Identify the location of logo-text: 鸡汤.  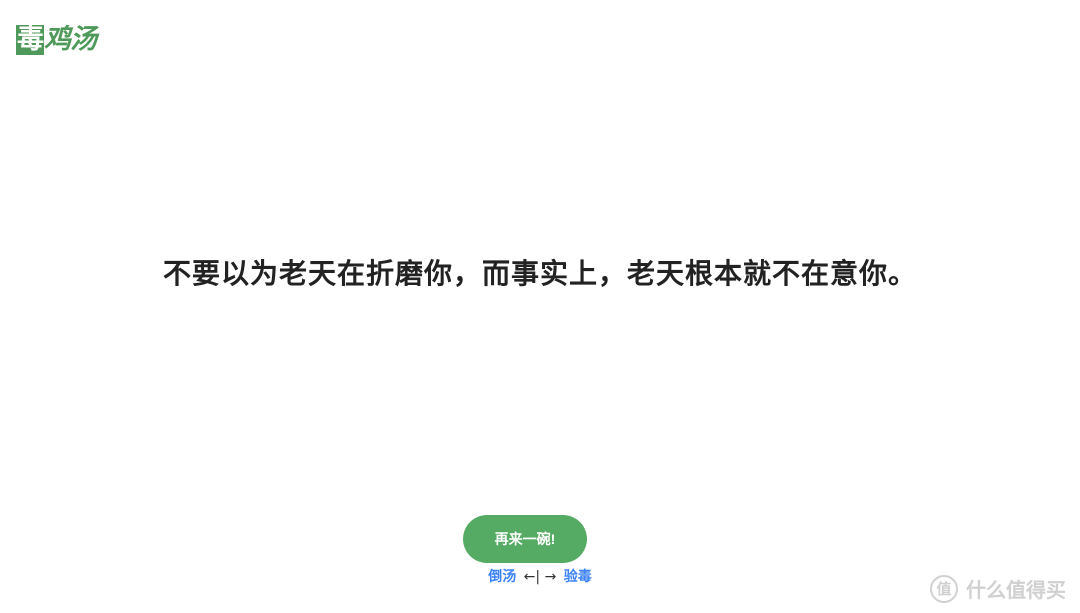
(70, 39).